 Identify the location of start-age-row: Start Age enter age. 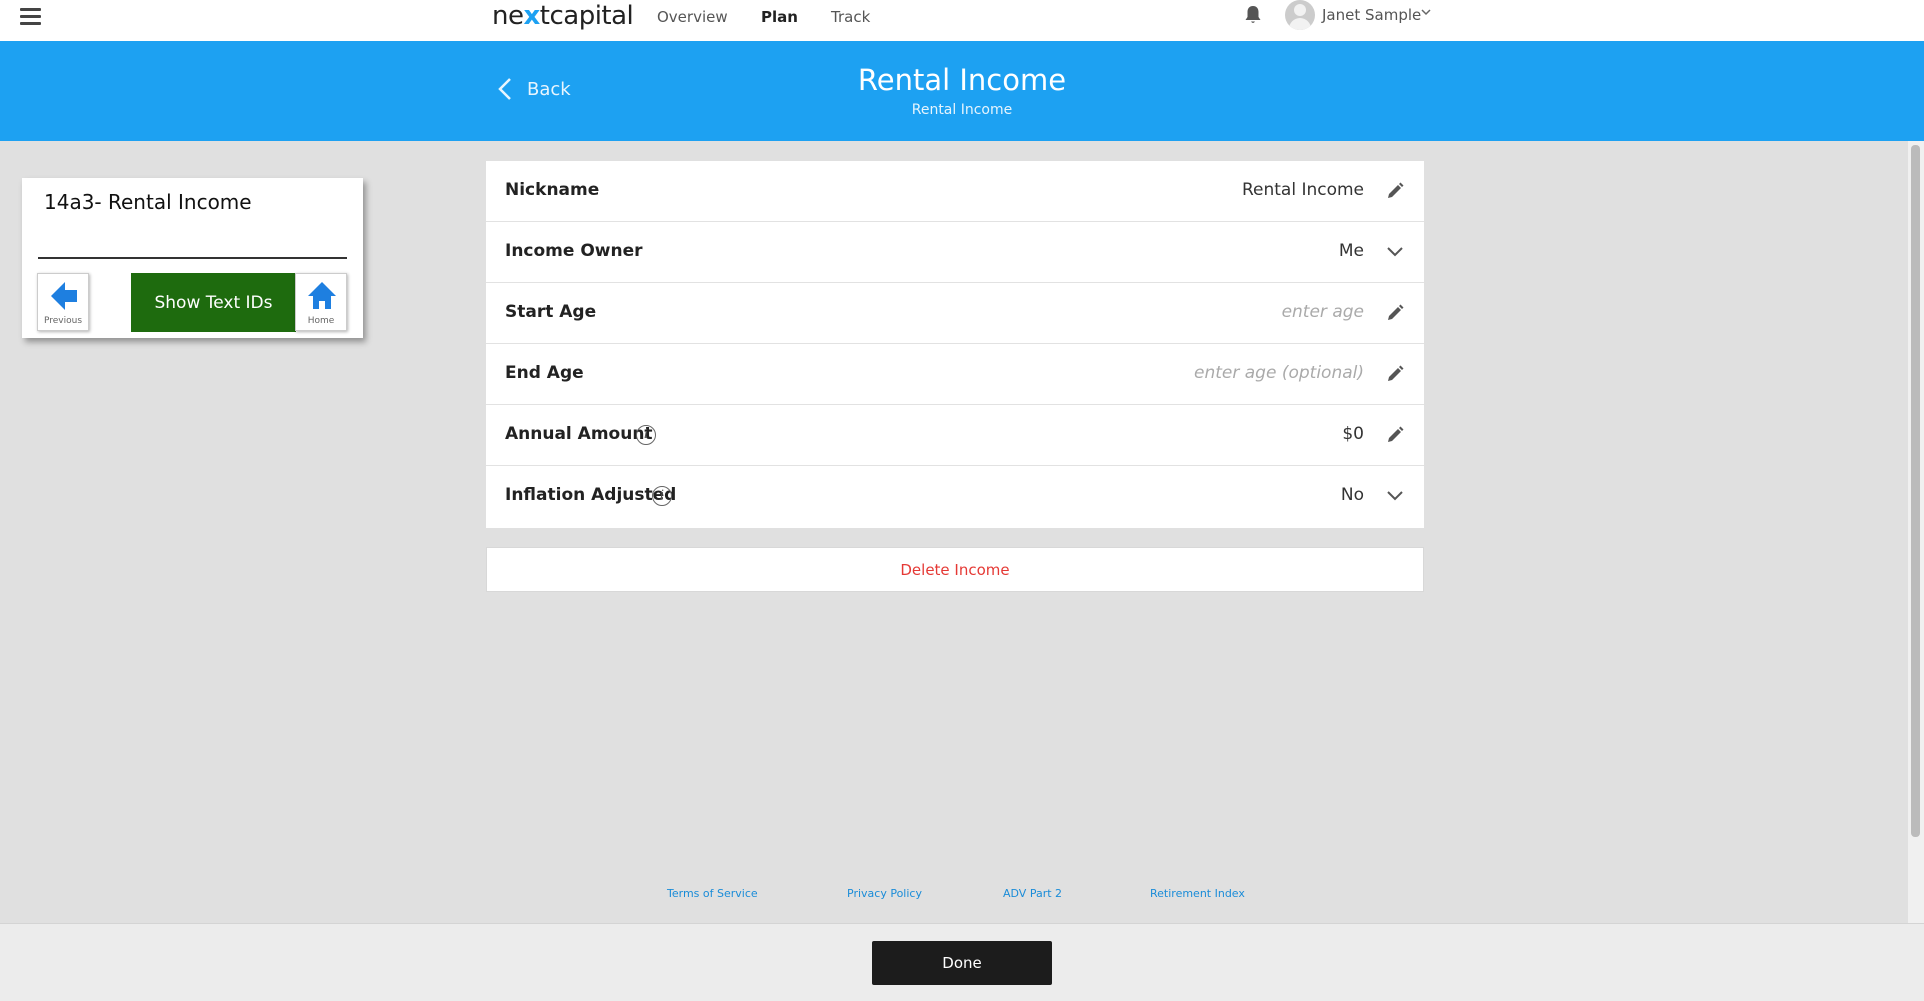
(955, 313).